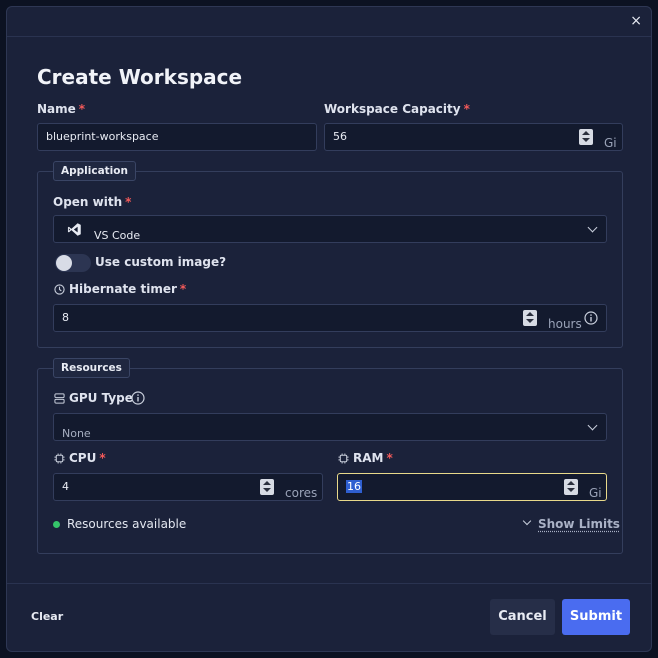 The height and width of the screenshot is (658, 658). I want to click on gpu-label: GPU Type, so click(101, 398).